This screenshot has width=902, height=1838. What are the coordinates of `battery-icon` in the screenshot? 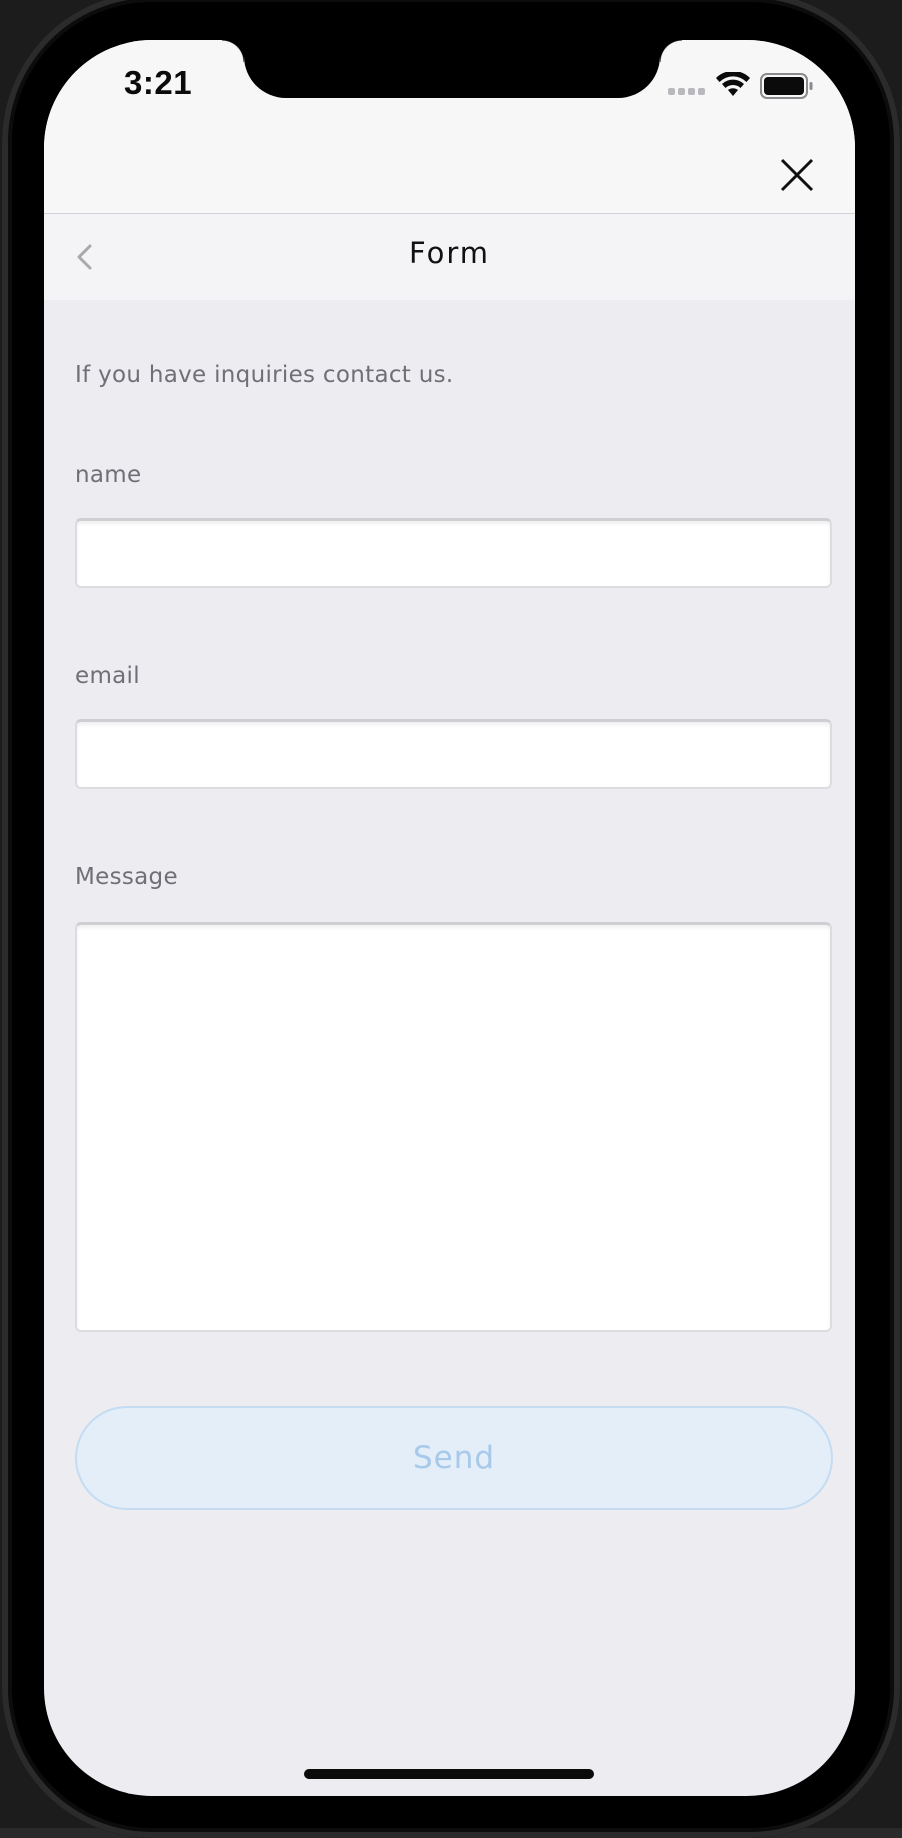 It's located at (786, 86).